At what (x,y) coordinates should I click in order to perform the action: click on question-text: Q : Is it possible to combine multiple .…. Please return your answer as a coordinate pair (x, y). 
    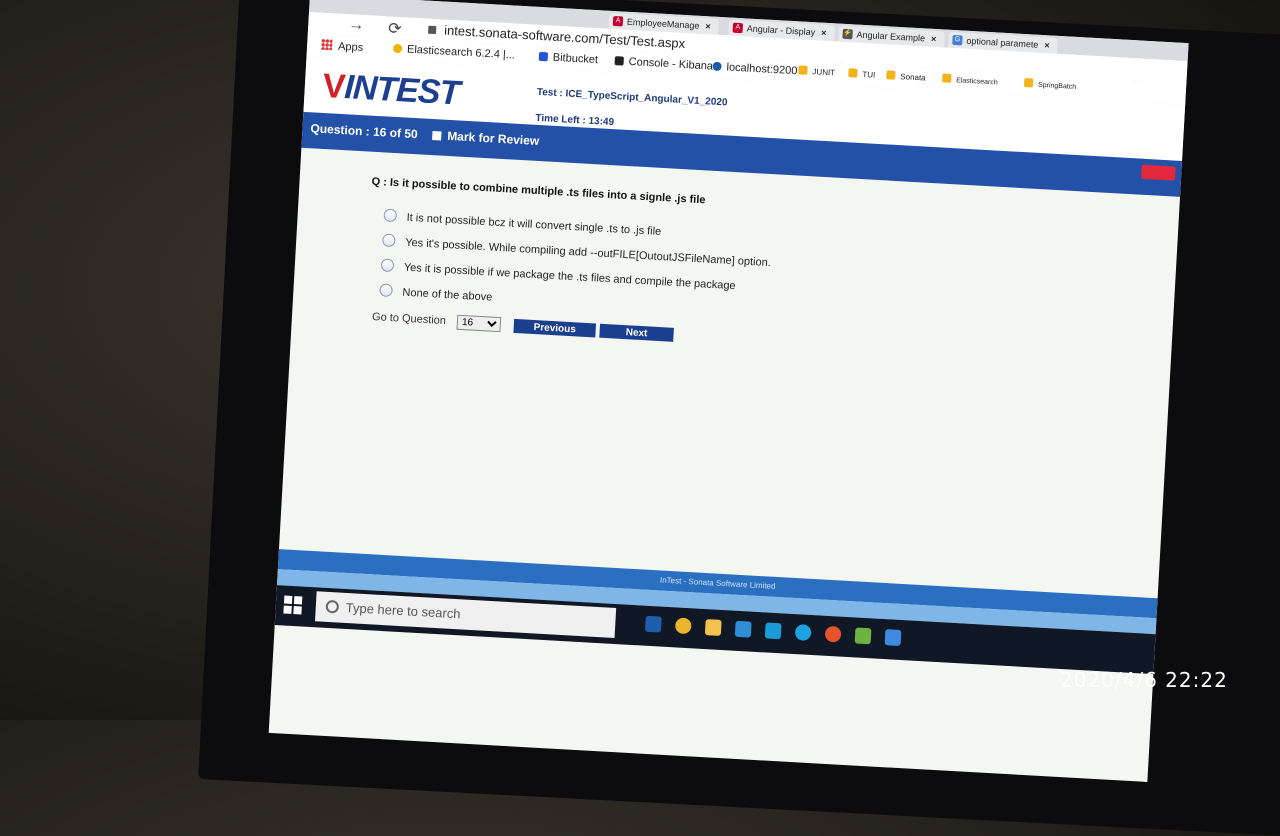
    Looking at the image, I should click on (538, 191).